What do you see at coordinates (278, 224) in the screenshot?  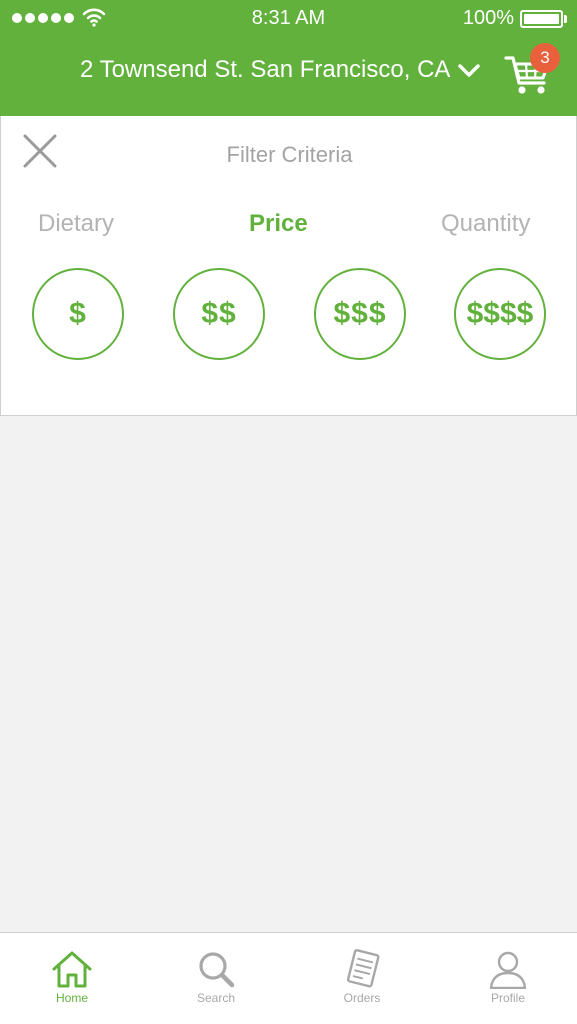 I see `tab-price: Price` at bounding box center [278, 224].